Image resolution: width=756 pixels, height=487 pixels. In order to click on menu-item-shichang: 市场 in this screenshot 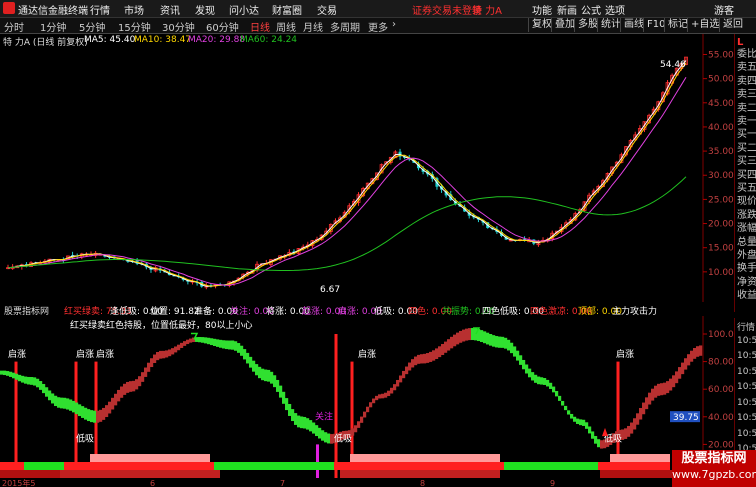, I will do `click(134, 9)`.